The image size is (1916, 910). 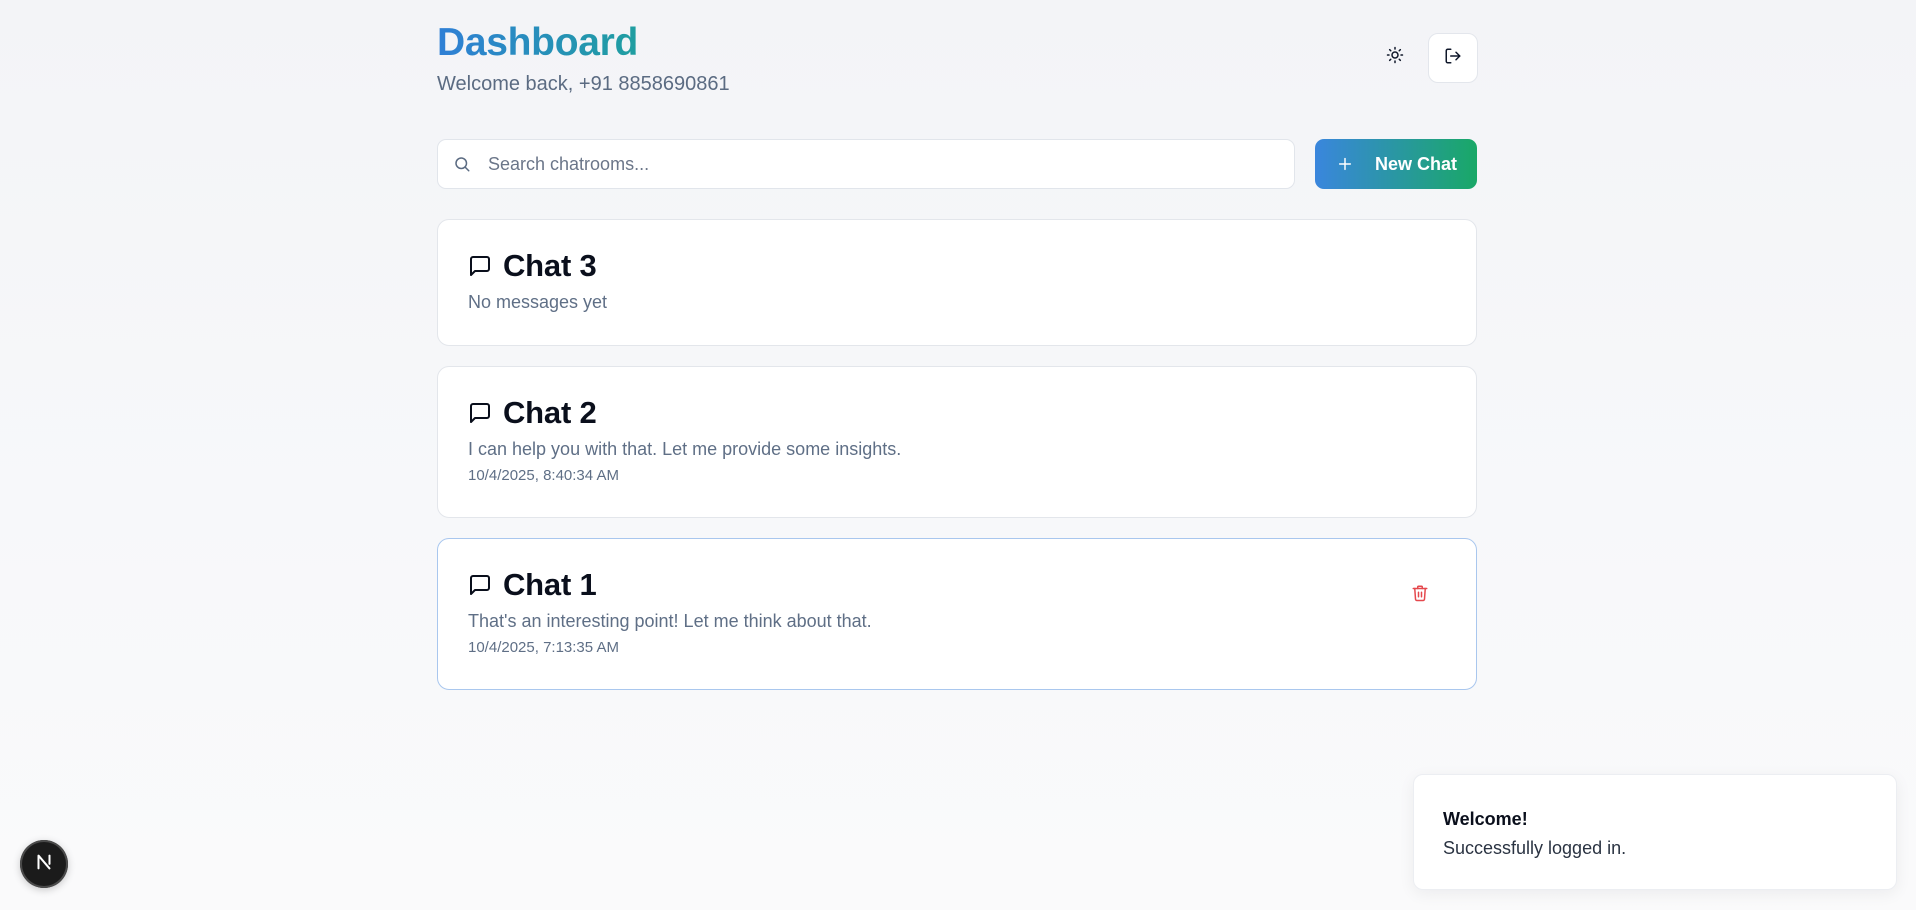 What do you see at coordinates (1345, 164) in the screenshot?
I see `plus-icon` at bounding box center [1345, 164].